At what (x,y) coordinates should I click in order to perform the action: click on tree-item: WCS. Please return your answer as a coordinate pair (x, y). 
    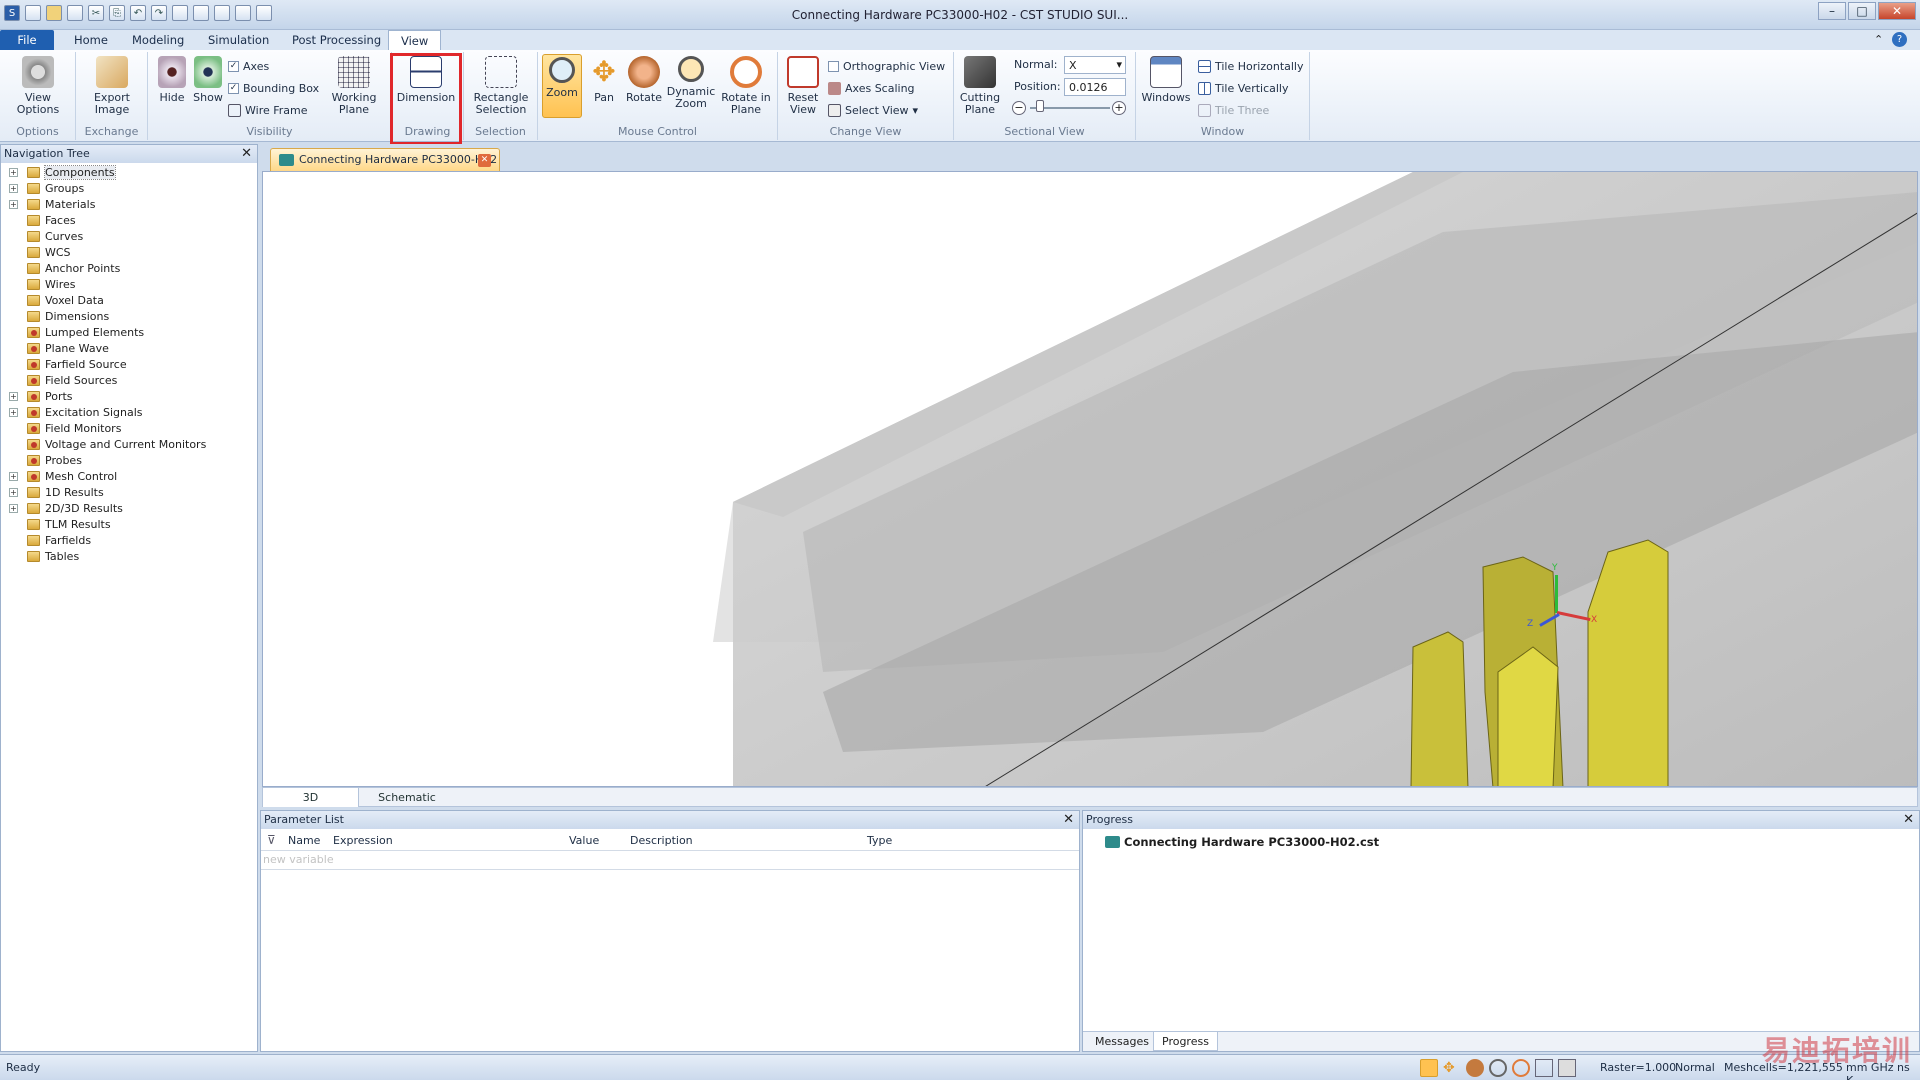
    Looking at the image, I should click on (129, 253).